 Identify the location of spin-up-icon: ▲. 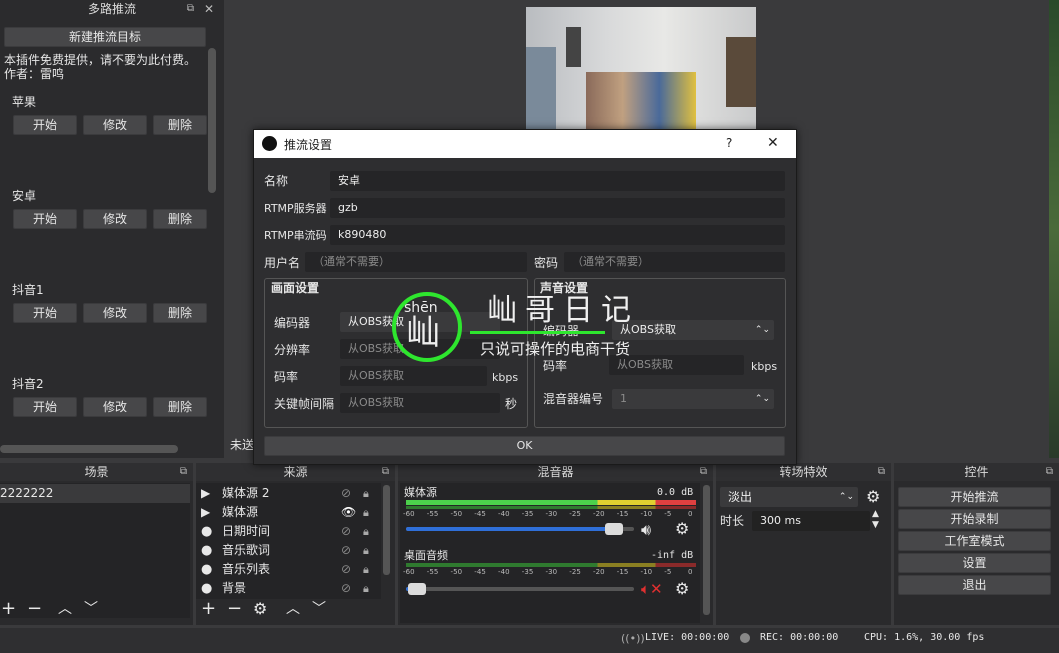
(875, 514).